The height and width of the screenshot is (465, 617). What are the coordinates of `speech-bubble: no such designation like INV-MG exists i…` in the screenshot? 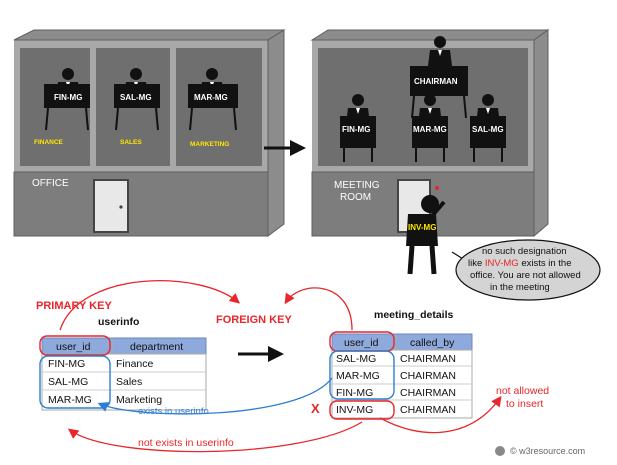 It's located at (526, 270).